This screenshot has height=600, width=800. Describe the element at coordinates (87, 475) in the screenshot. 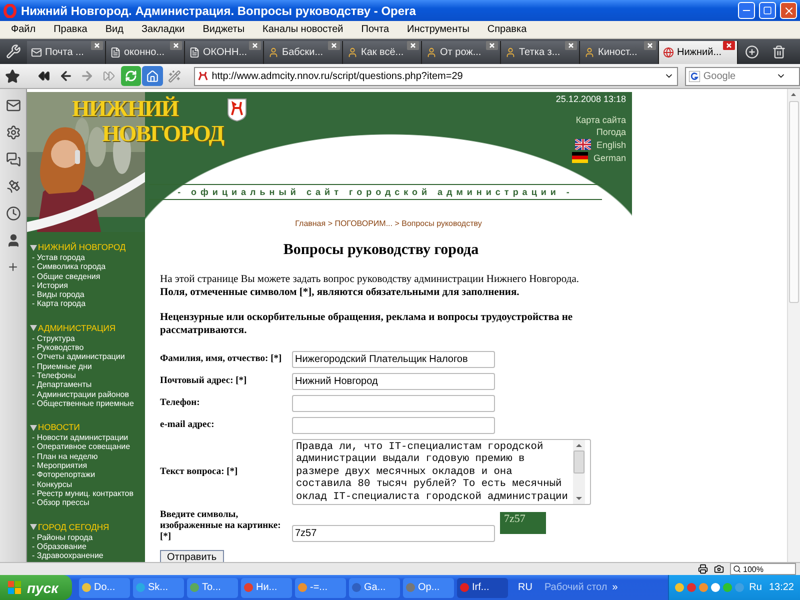

I see `nav-link: - Фоторепортажи` at that location.